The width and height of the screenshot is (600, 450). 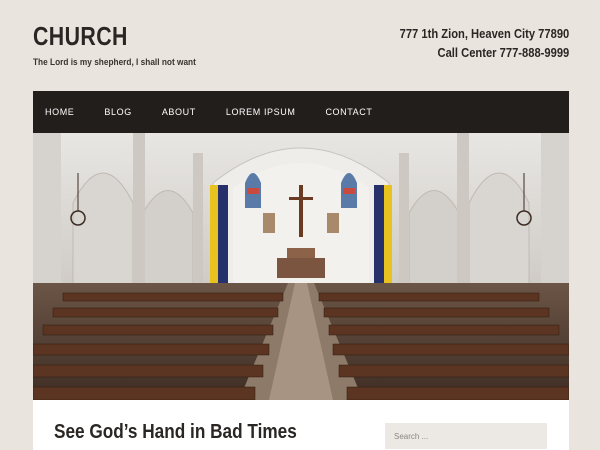 I want to click on nav-item-about: ABOUT, so click(x=179, y=112).